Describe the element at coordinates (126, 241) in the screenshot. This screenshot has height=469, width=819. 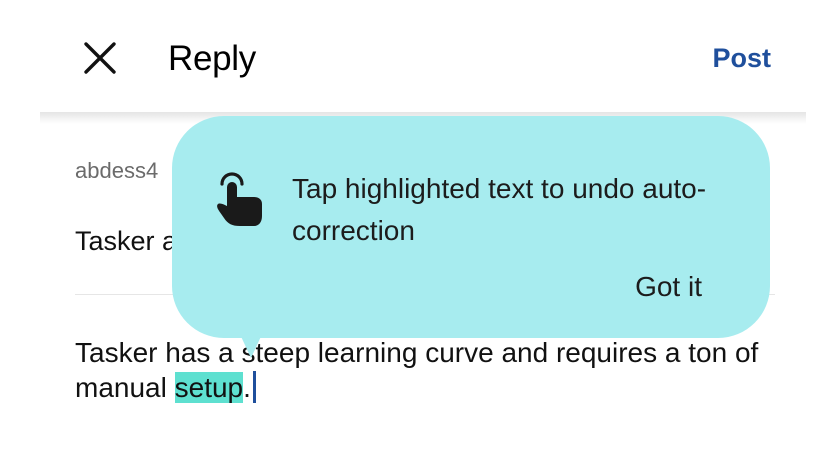
I see `parent-post-text: Tasker a` at that location.